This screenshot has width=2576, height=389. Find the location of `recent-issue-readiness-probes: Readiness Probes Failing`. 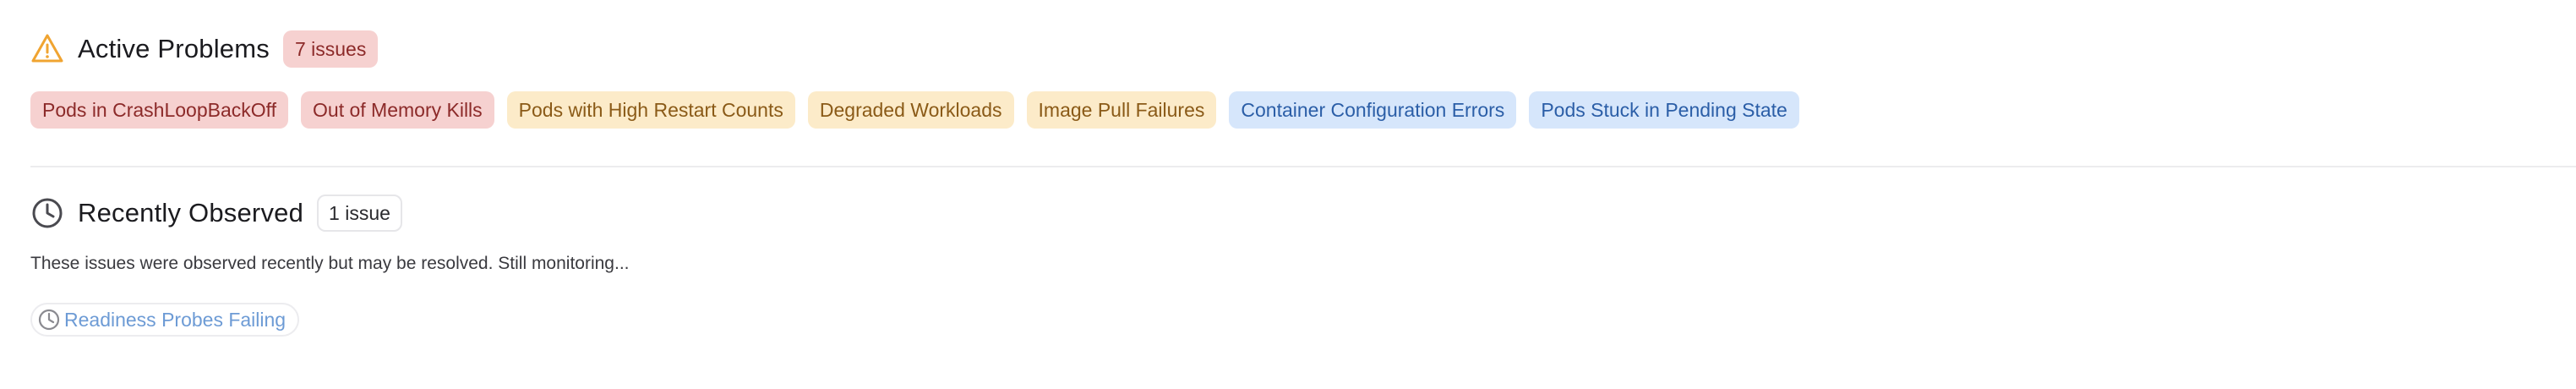

recent-issue-readiness-probes: Readiness Probes Failing is located at coordinates (165, 320).